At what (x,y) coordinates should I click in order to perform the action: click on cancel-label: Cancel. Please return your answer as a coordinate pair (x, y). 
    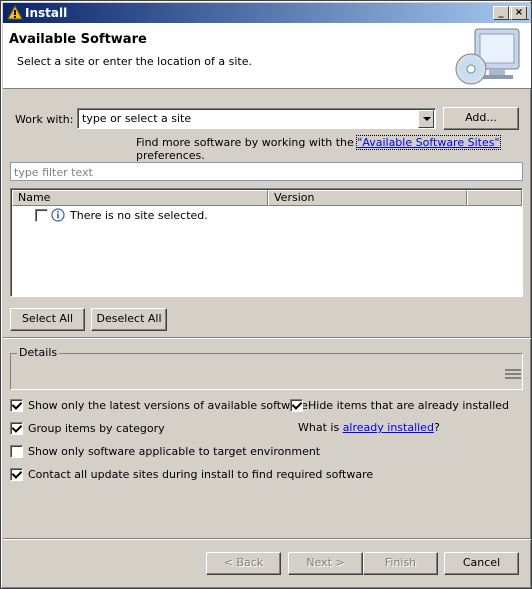
    Looking at the image, I should click on (481, 562).